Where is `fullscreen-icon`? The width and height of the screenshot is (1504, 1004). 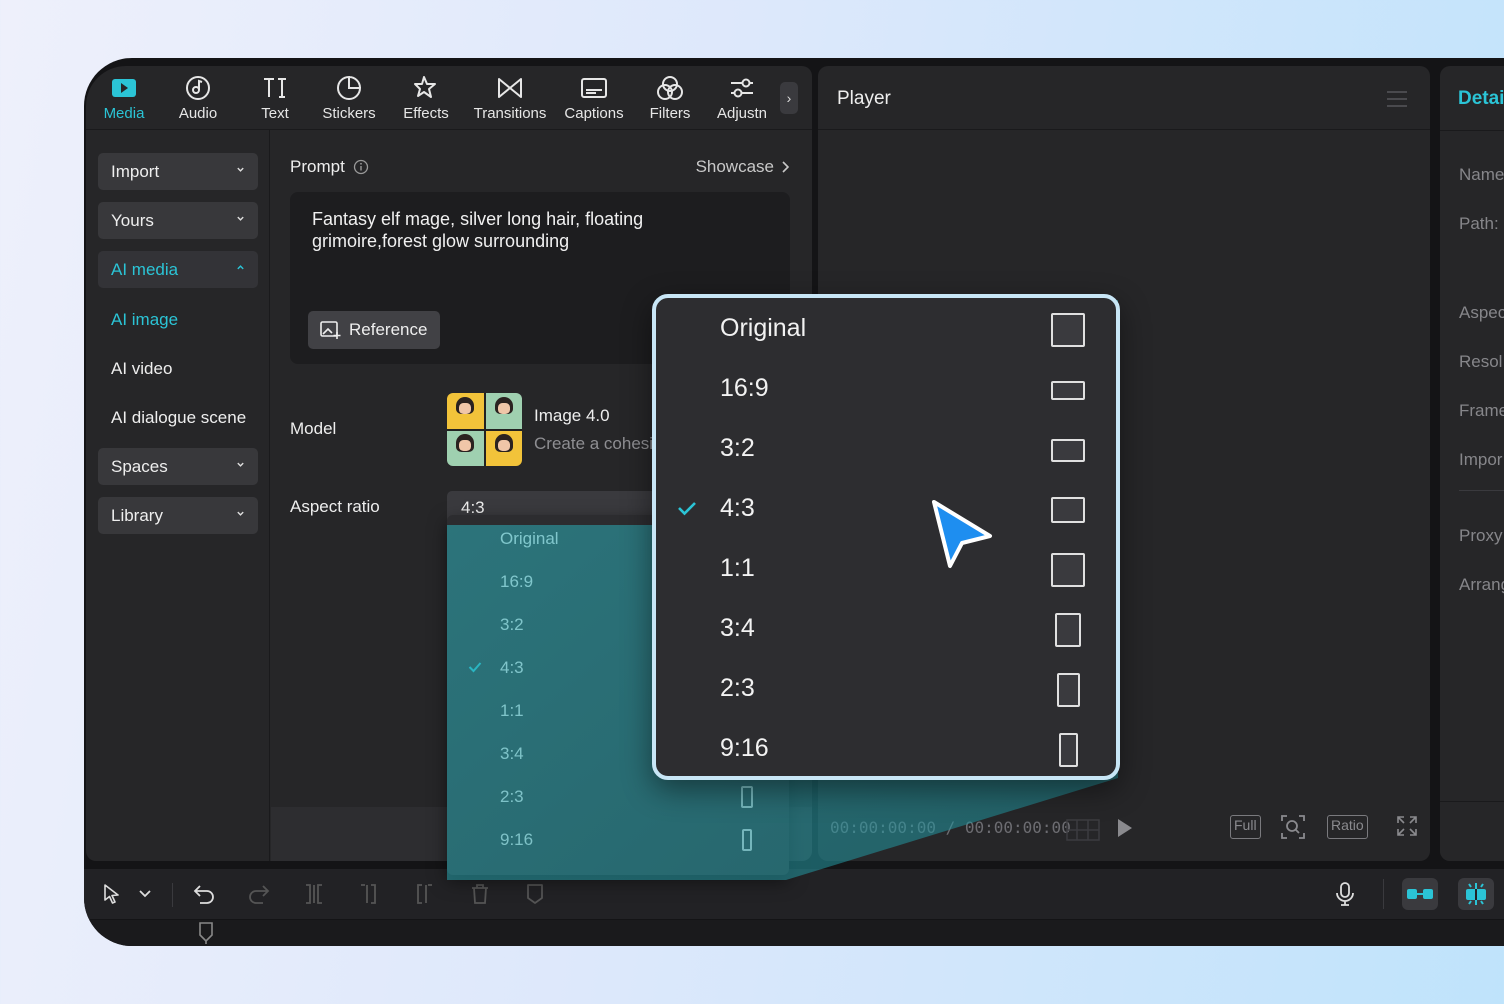 fullscreen-icon is located at coordinates (1407, 826).